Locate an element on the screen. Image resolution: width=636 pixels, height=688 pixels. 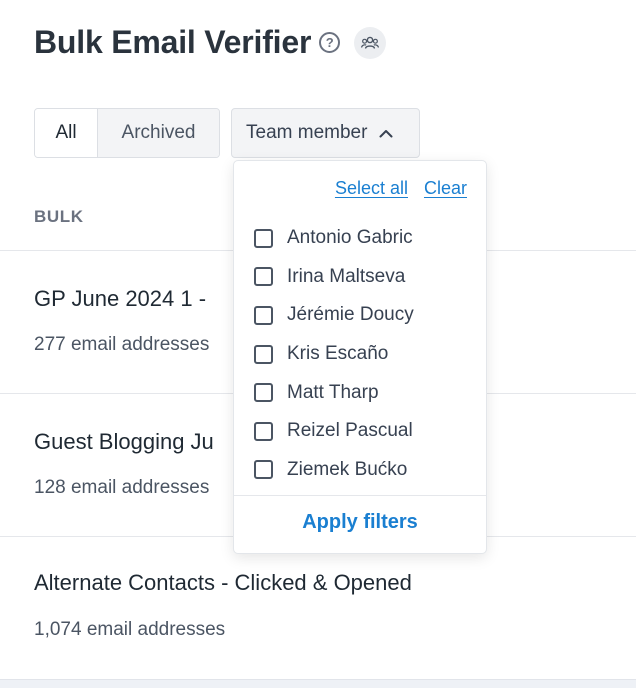
member-option: Antonio Gabric is located at coordinates (334, 238).